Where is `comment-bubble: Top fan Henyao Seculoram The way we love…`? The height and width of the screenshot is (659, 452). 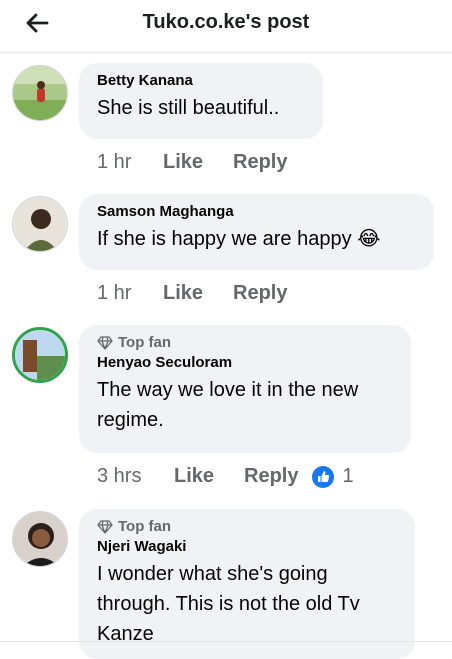
comment-bubble: Top fan Henyao Seculoram The way we love… is located at coordinates (245, 389).